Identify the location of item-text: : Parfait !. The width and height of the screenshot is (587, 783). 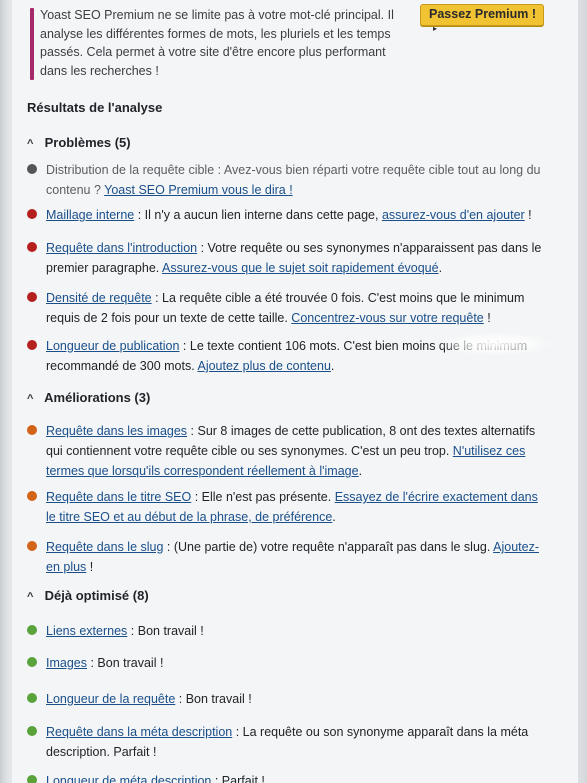
(238, 778).